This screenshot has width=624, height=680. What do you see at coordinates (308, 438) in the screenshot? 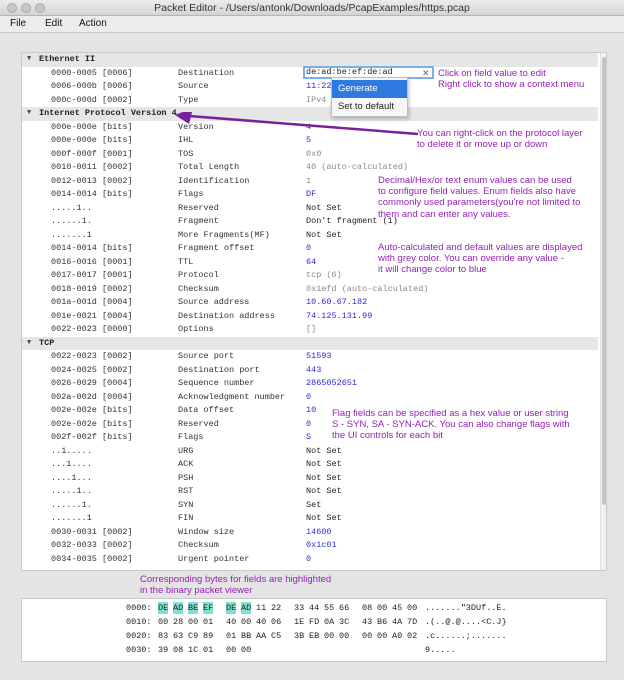
I see `field-value: S` at bounding box center [308, 438].